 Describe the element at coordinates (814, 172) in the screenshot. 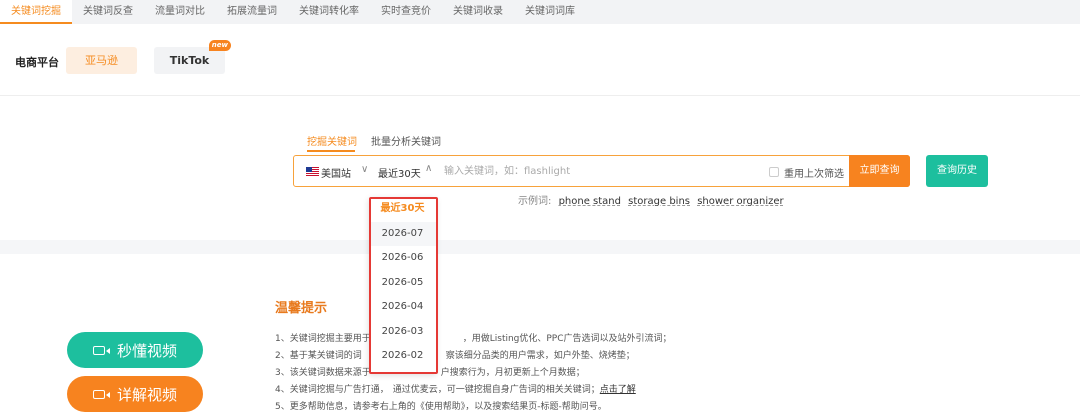

I see `reuse-filter-label: 重用上次筛选` at that location.